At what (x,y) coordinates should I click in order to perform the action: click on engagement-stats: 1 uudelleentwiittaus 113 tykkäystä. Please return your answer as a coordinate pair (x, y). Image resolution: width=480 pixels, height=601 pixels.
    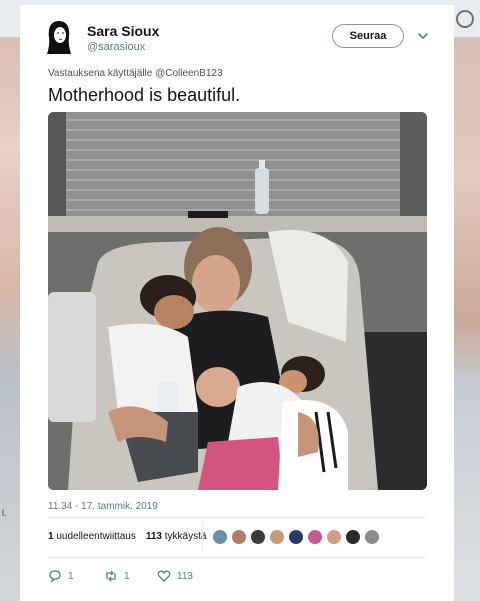
    Looking at the image, I should click on (127, 536).